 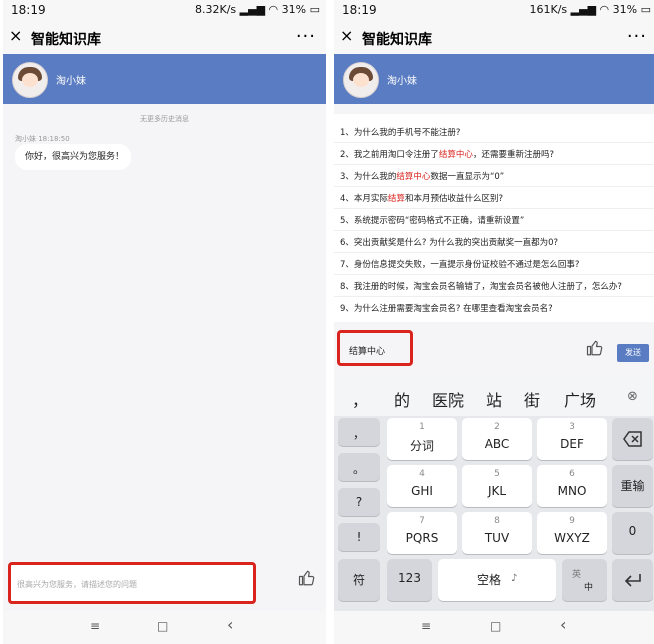 I want to click on input-placeholder: 很高兴为您服务，请描述您的问题, so click(x=77, y=584).